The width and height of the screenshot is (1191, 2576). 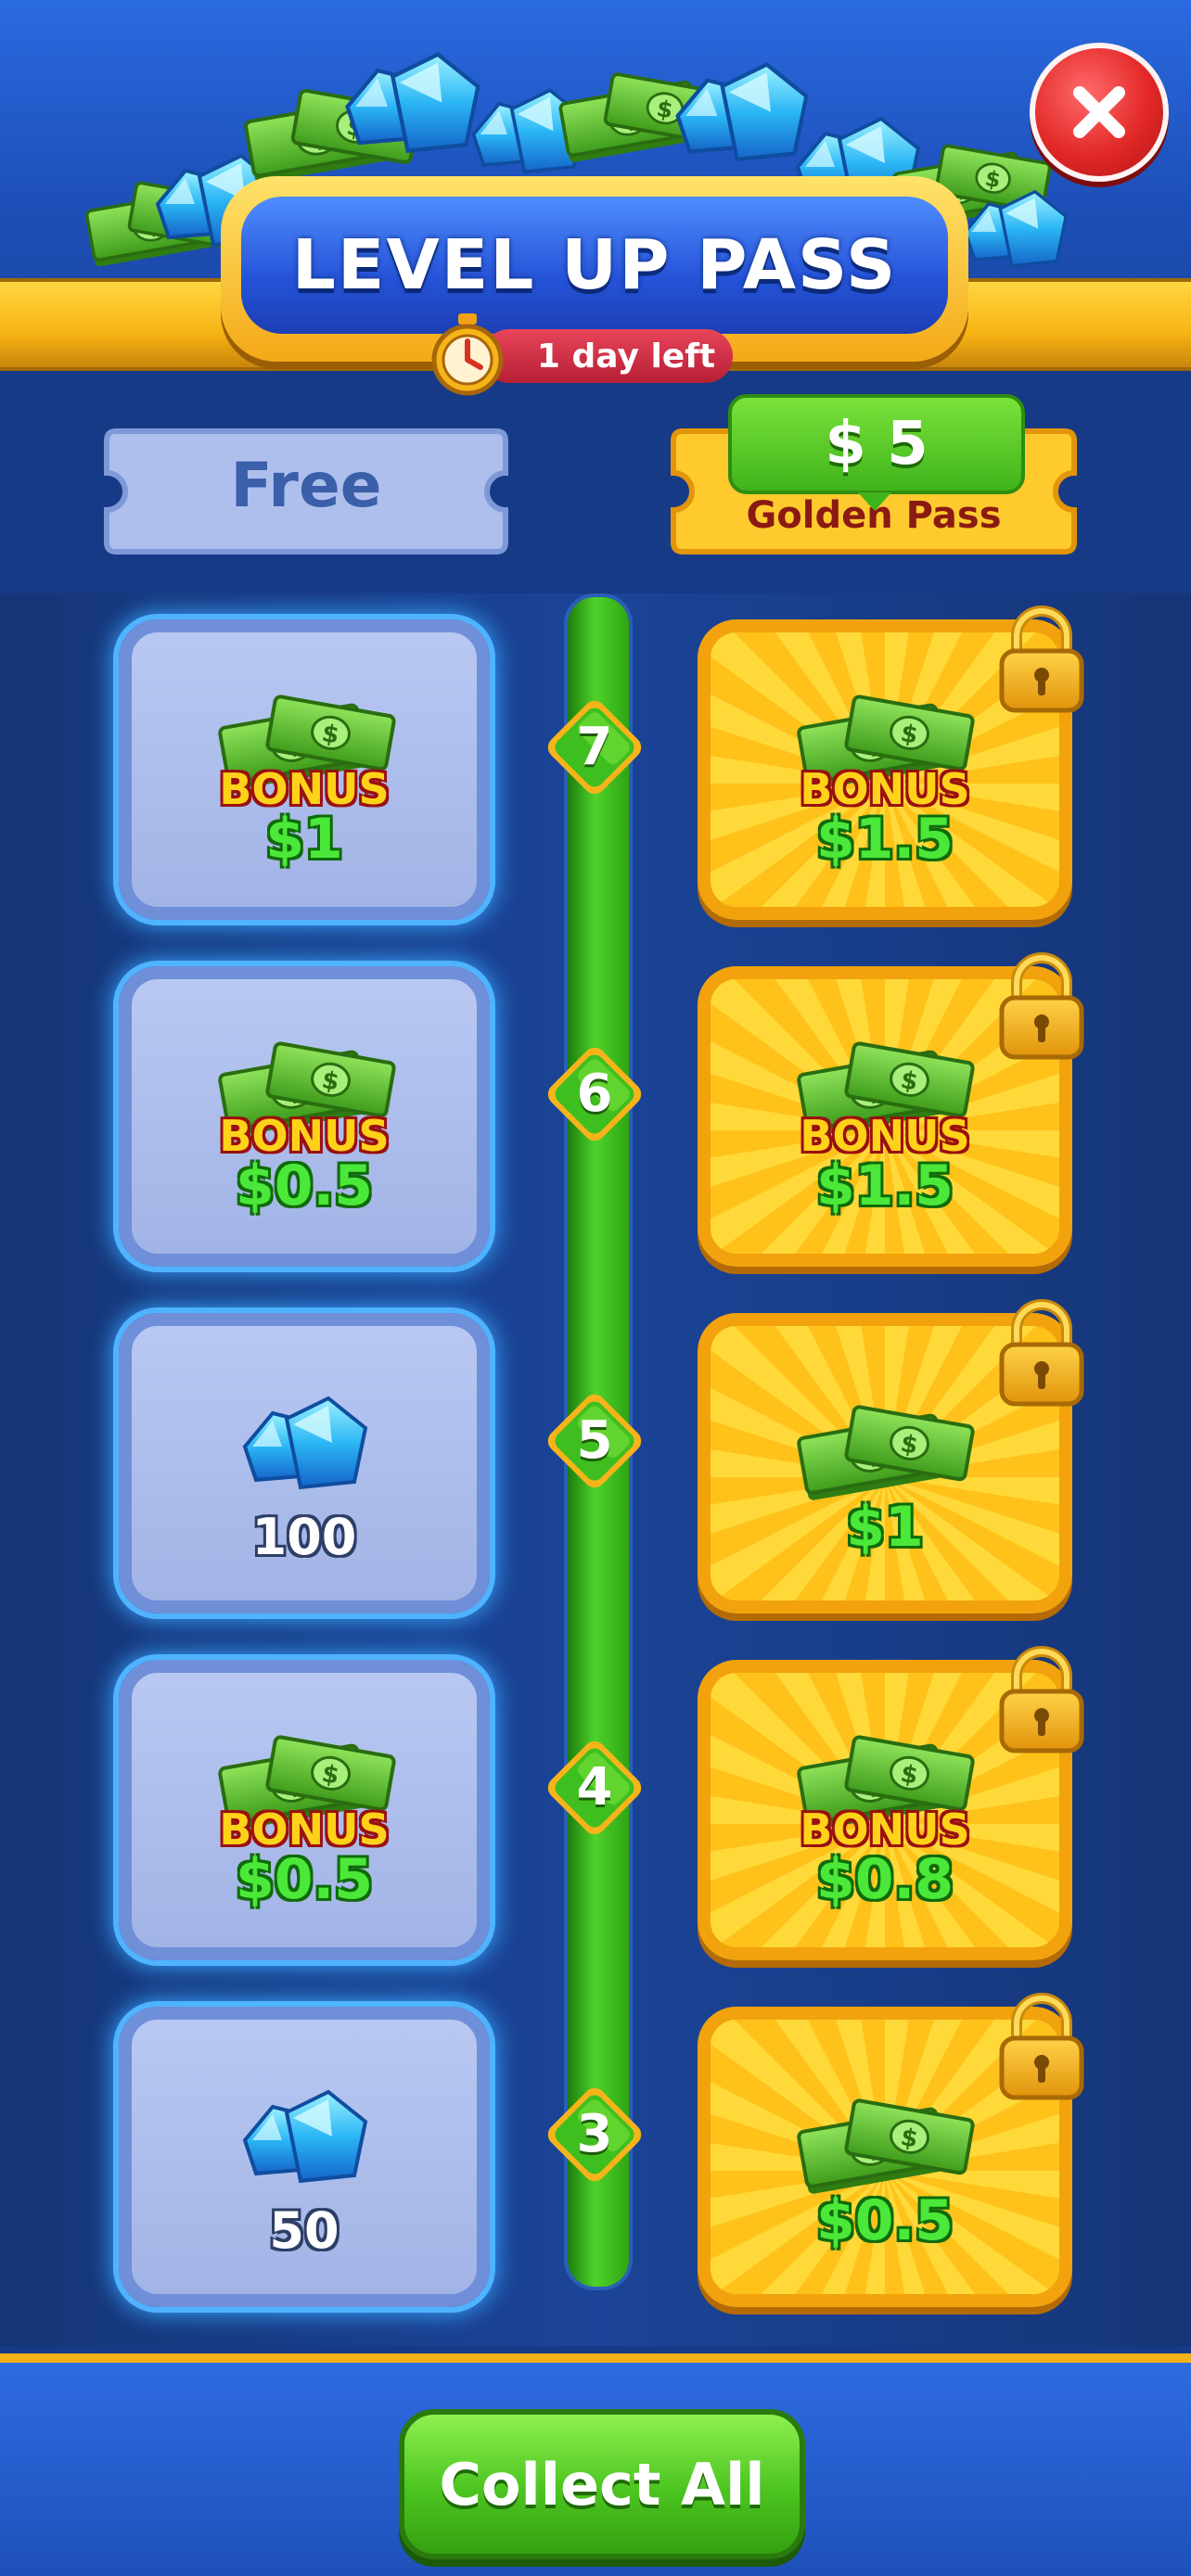 I want to click on close-x-icon, so click(x=1099, y=112).